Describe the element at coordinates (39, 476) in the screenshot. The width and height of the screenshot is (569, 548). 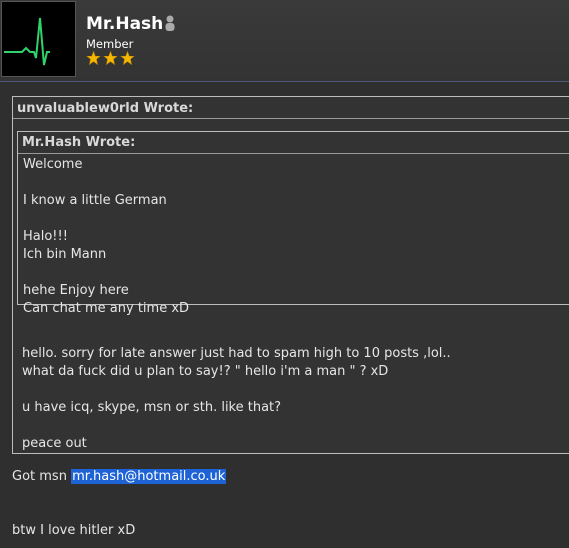
I see `msn-prefix: Got msn` at that location.